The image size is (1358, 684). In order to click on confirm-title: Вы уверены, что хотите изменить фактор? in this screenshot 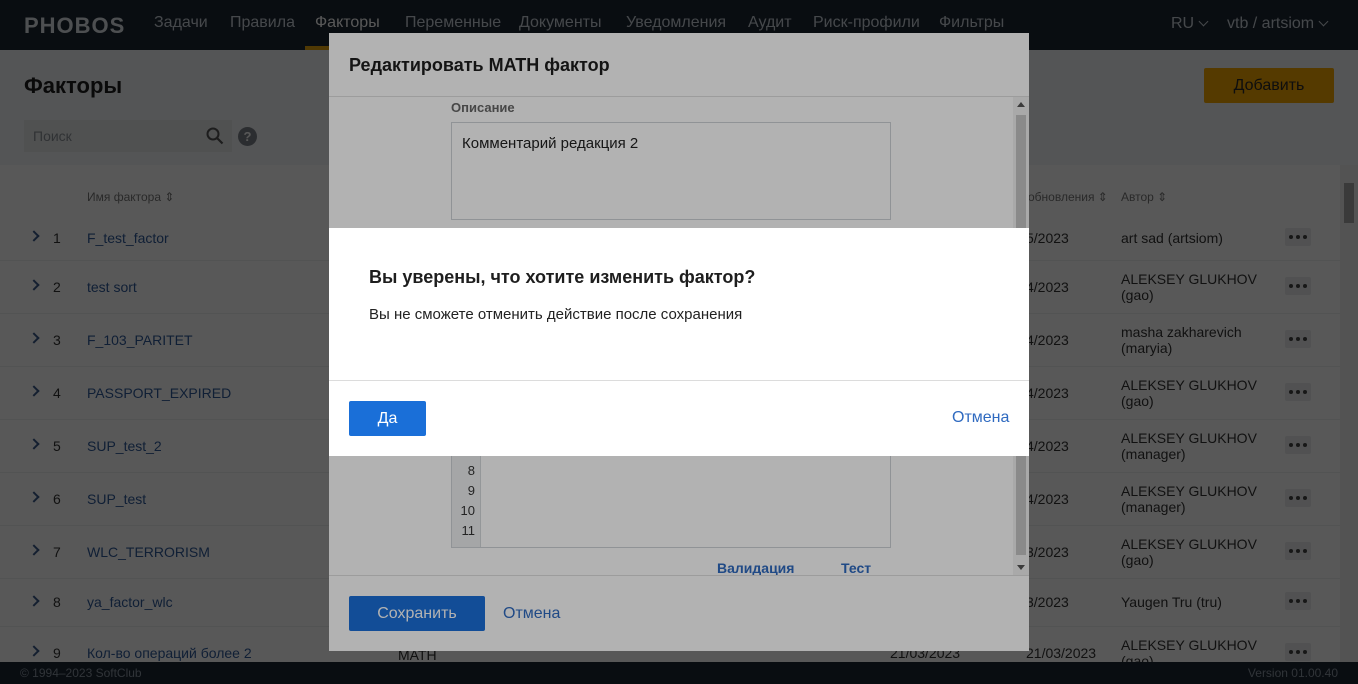, I will do `click(562, 277)`.